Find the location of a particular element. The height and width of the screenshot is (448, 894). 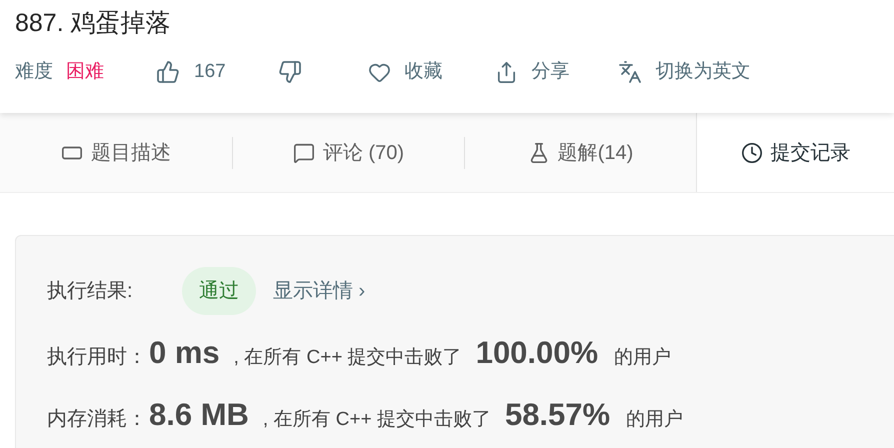

stat-percent: 100.00% is located at coordinates (537, 353).